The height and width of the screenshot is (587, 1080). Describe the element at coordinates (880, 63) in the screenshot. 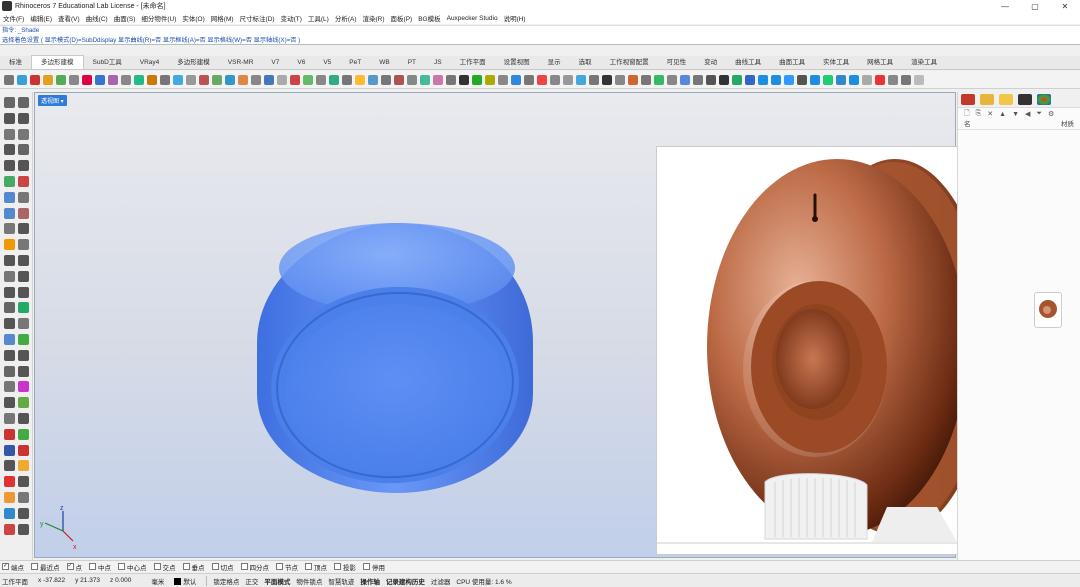

I see `tab-23: 网格工具` at that location.